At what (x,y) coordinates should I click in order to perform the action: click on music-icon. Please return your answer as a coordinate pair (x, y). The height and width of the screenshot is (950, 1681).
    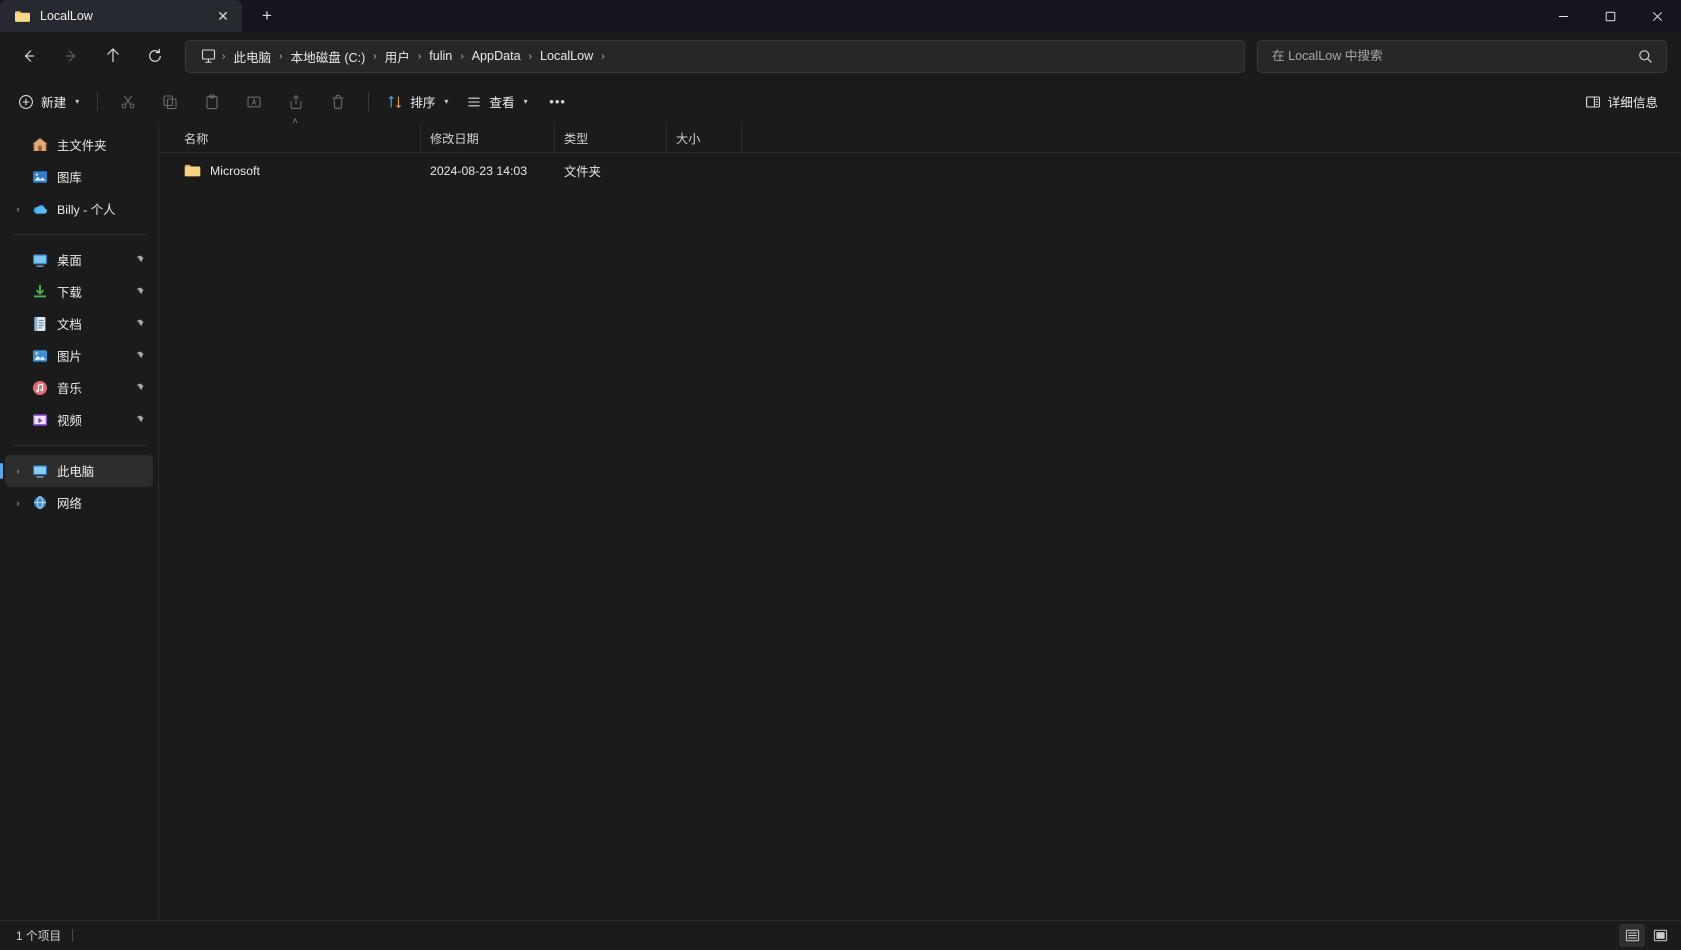
    Looking at the image, I should click on (40, 388).